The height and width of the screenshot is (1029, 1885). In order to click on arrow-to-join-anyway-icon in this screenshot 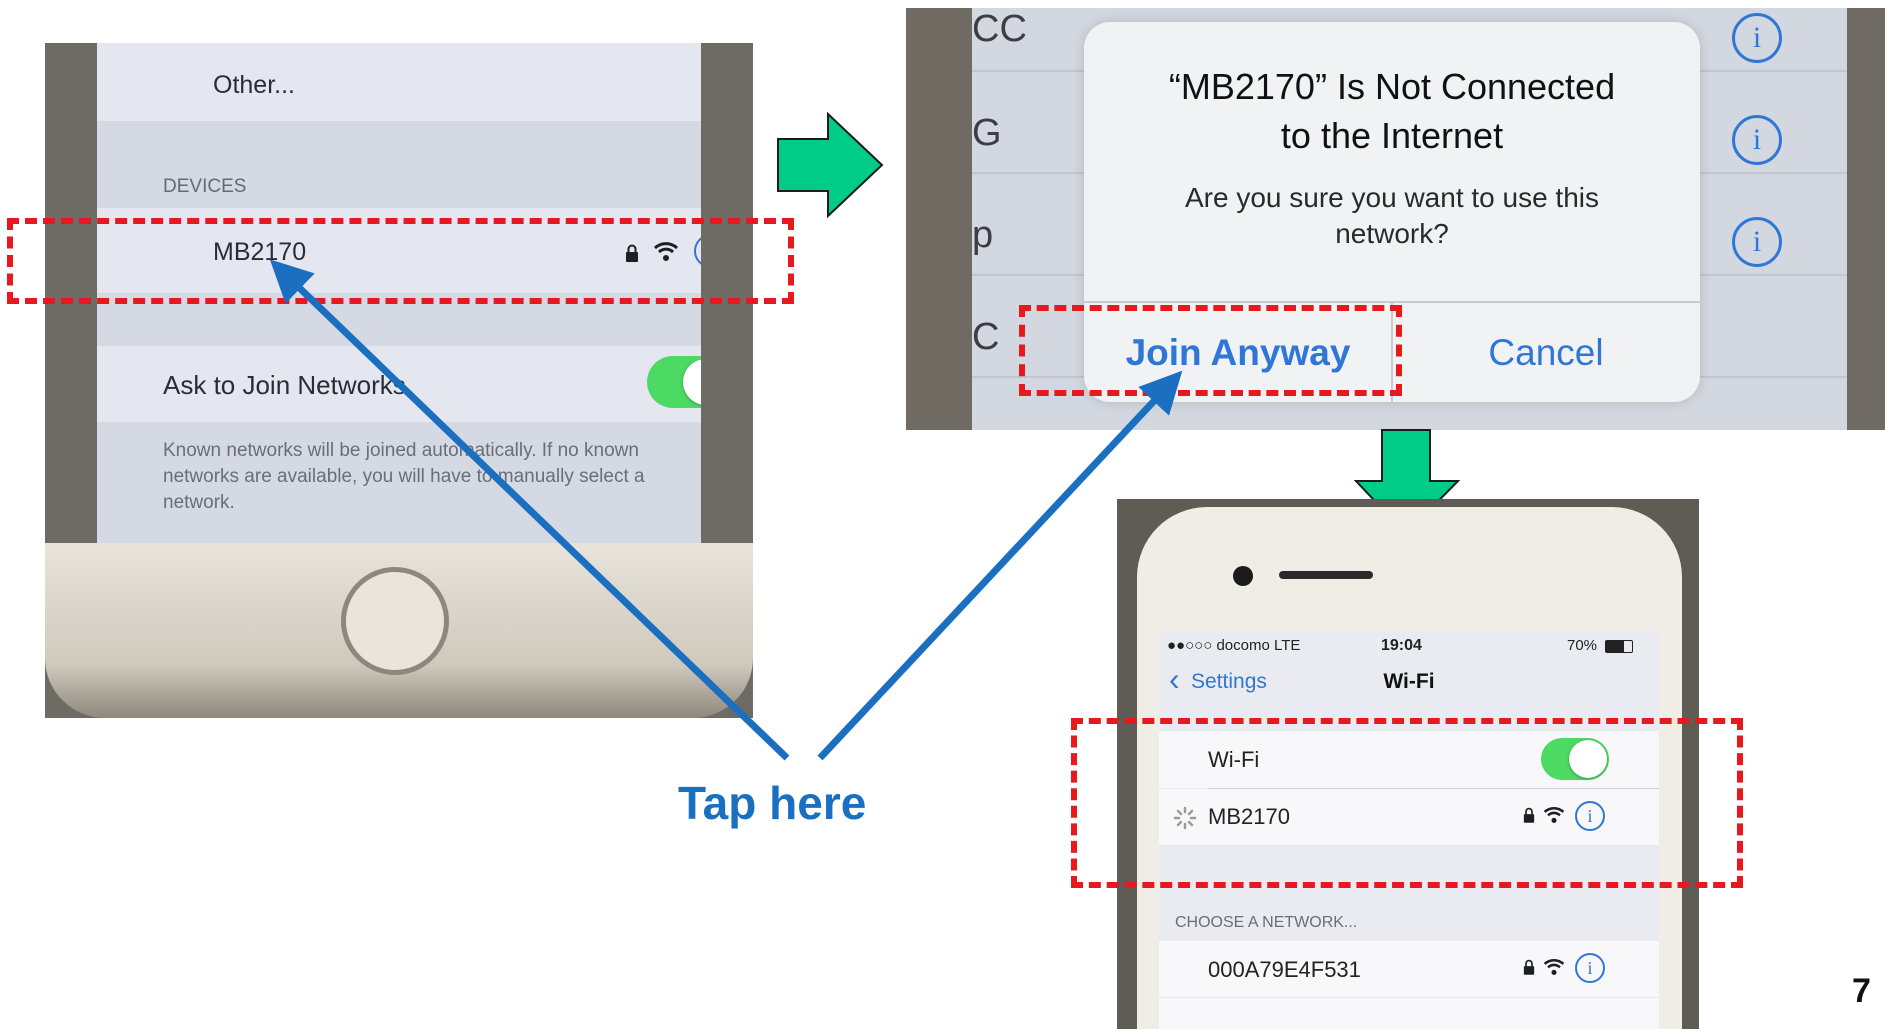, I will do `click(1000, 565)`.